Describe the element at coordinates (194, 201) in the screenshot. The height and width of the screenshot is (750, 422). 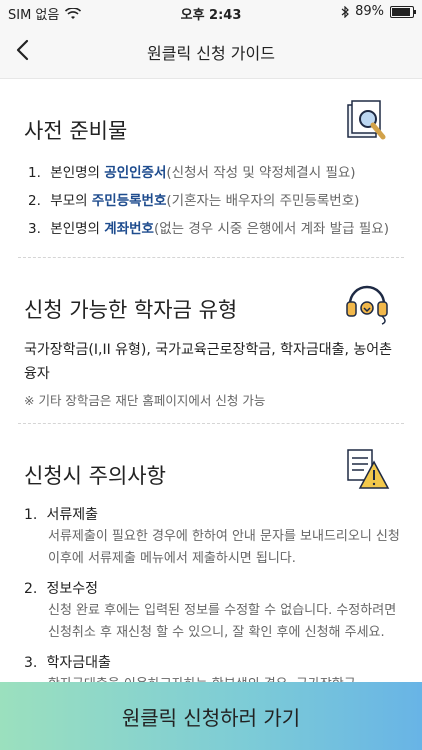
I see `prep-item-2: 2. 부모의 주민등록번호(기혼자는 배우자의 주민등록번호)` at that location.